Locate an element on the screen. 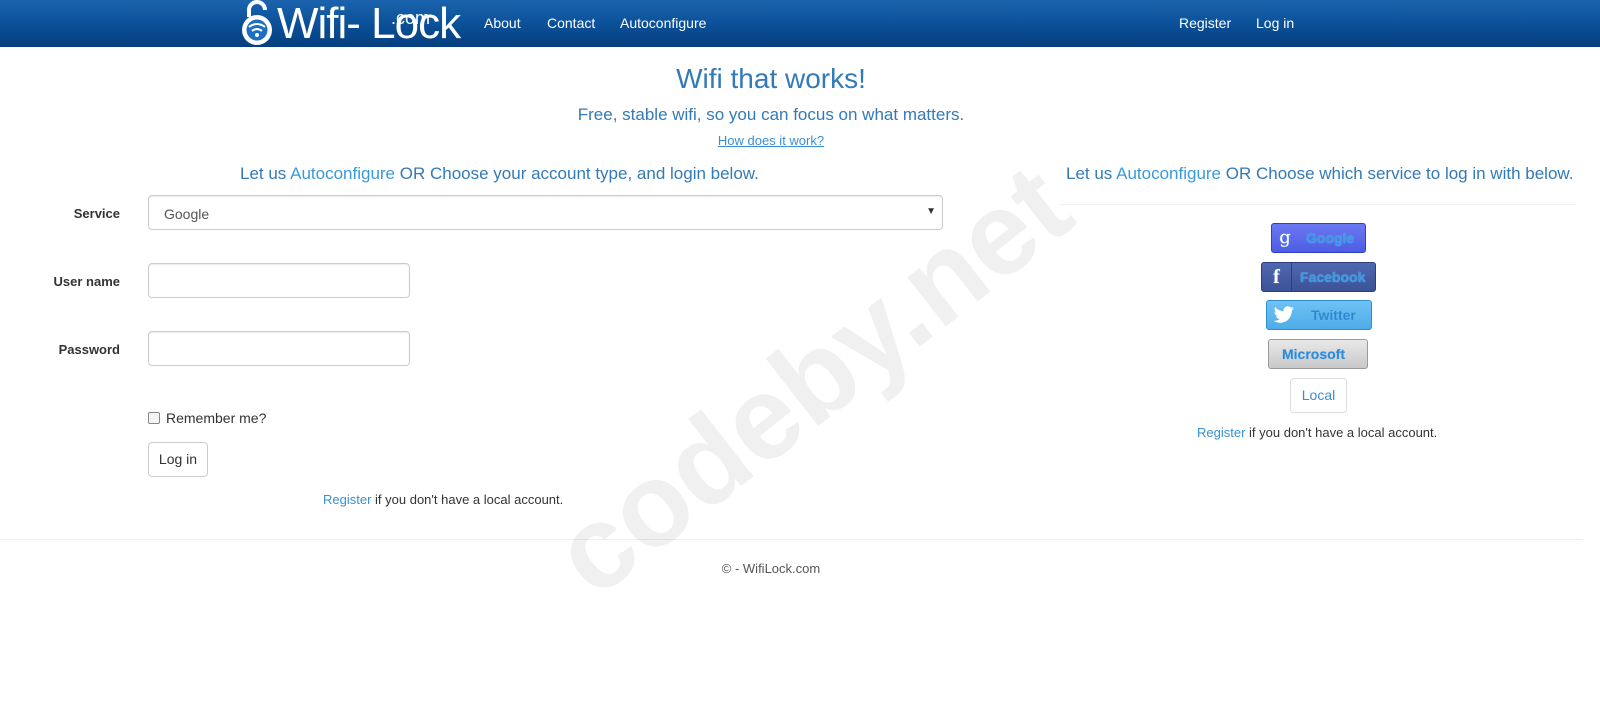 The width and height of the screenshot is (1600, 701). left-head-prefix: Let us is located at coordinates (265, 173).